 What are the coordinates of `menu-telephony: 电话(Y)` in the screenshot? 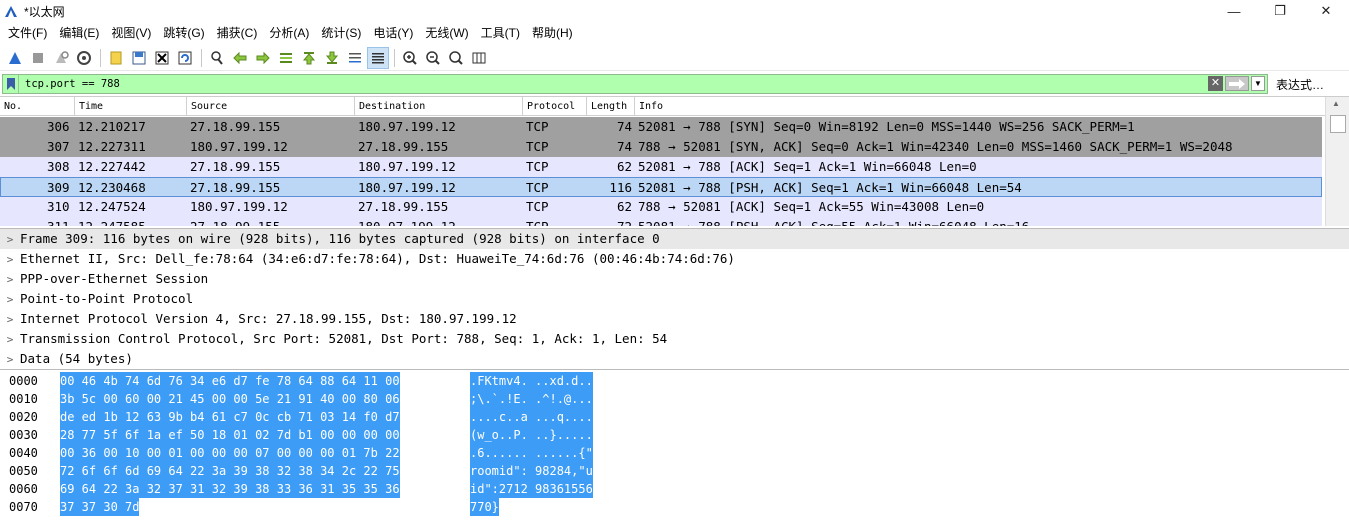 It's located at (393, 33).